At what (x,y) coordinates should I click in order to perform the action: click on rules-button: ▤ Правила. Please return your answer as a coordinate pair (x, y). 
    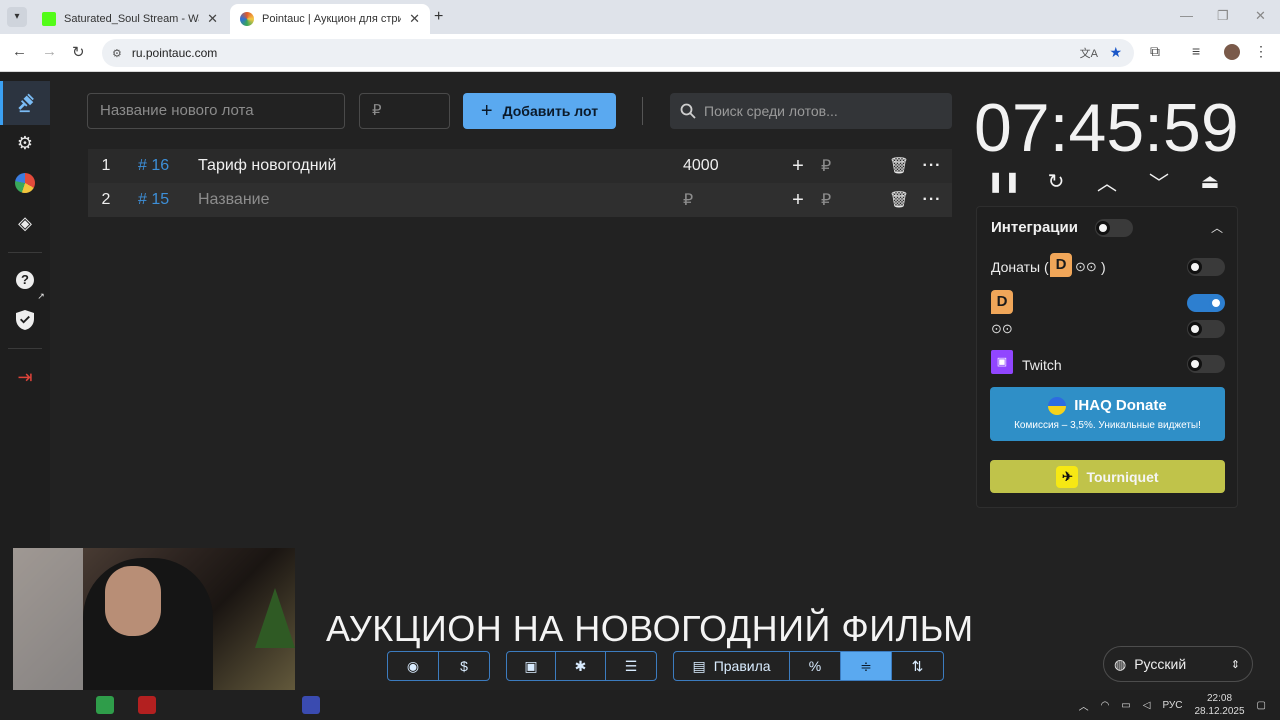
    Looking at the image, I should click on (732, 666).